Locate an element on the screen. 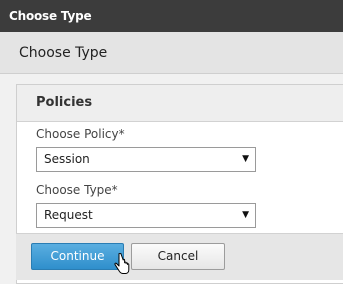 The width and height of the screenshot is (343, 284). cancel-button: Cancel is located at coordinates (178, 256).